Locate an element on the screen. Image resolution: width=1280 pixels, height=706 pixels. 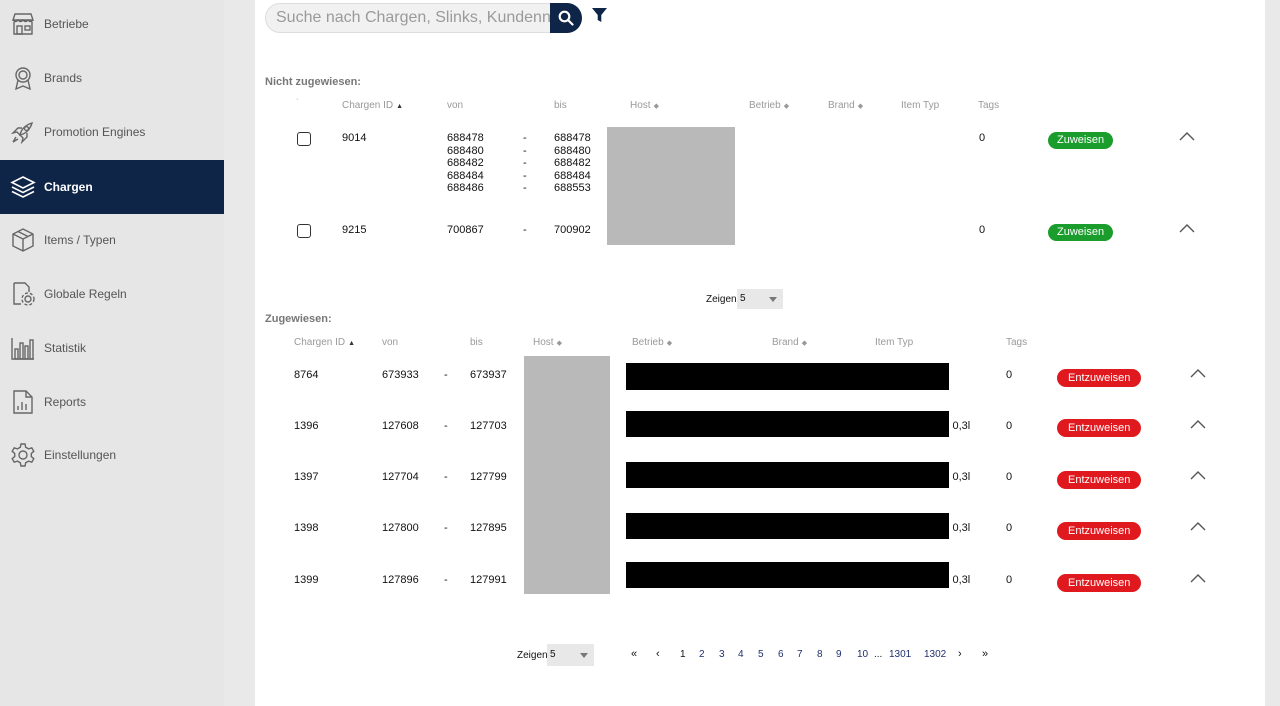
chargen-id: 1398 is located at coordinates (306, 528).